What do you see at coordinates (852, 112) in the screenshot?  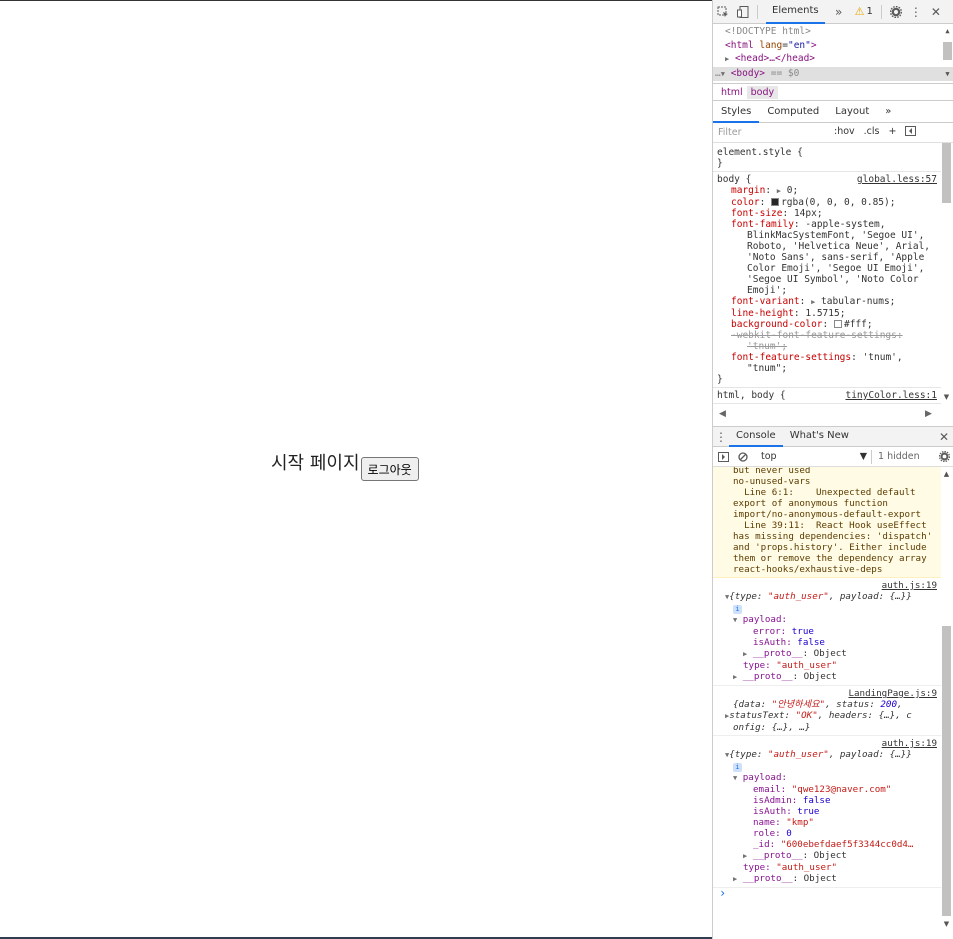 I see `tab-layout: Layout` at bounding box center [852, 112].